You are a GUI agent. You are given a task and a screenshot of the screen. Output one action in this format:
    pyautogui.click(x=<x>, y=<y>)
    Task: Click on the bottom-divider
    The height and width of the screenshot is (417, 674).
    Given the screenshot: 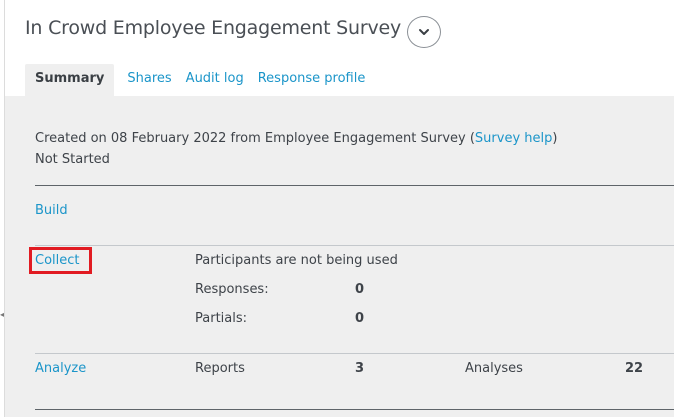 What is the action you would take?
    pyautogui.click(x=354, y=409)
    